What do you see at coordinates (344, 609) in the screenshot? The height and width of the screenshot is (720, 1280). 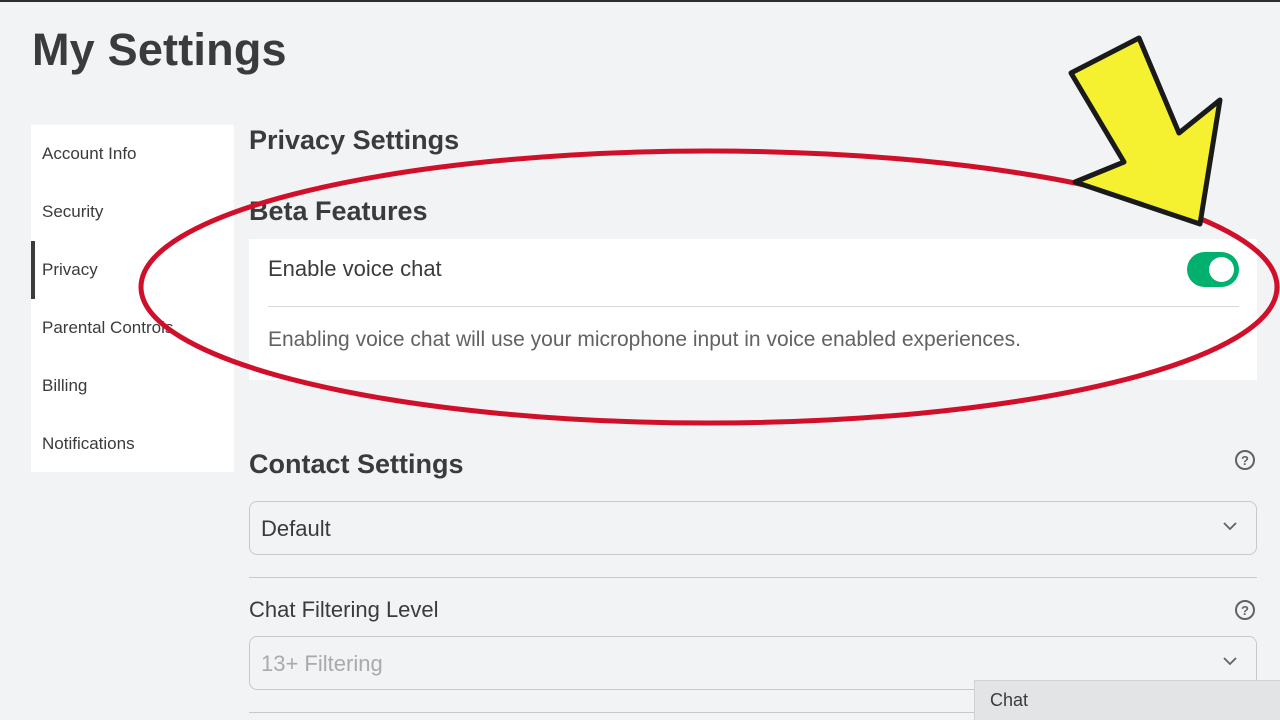 I see `chat-filtering-label: Chat Filtering Level` at bounding box center [344, 609].